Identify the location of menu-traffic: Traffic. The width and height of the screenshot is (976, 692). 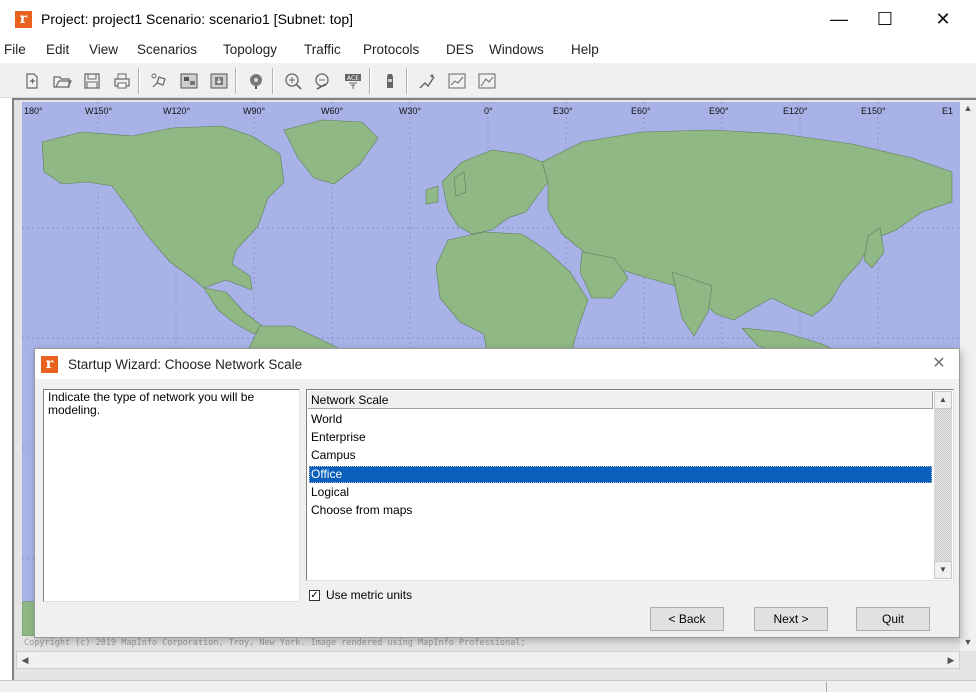
(322, 49).